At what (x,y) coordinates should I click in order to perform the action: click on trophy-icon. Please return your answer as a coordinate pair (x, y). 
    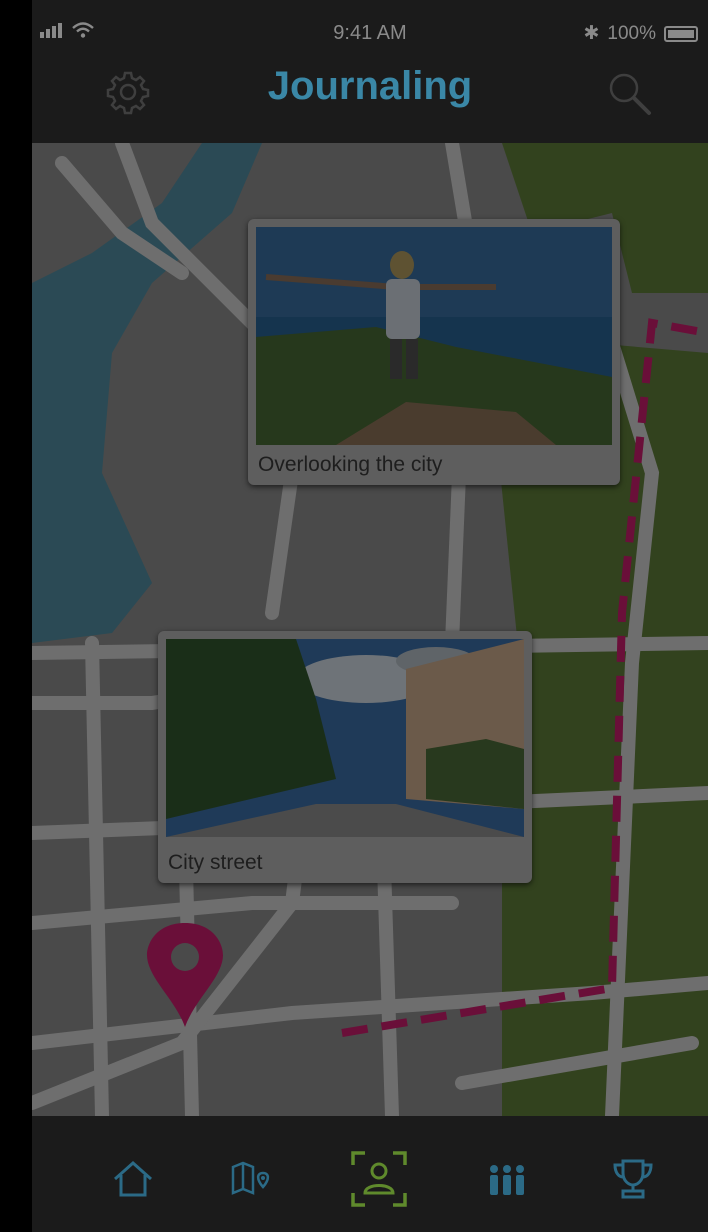
    Looking at the image, I should click on (633, 1179).